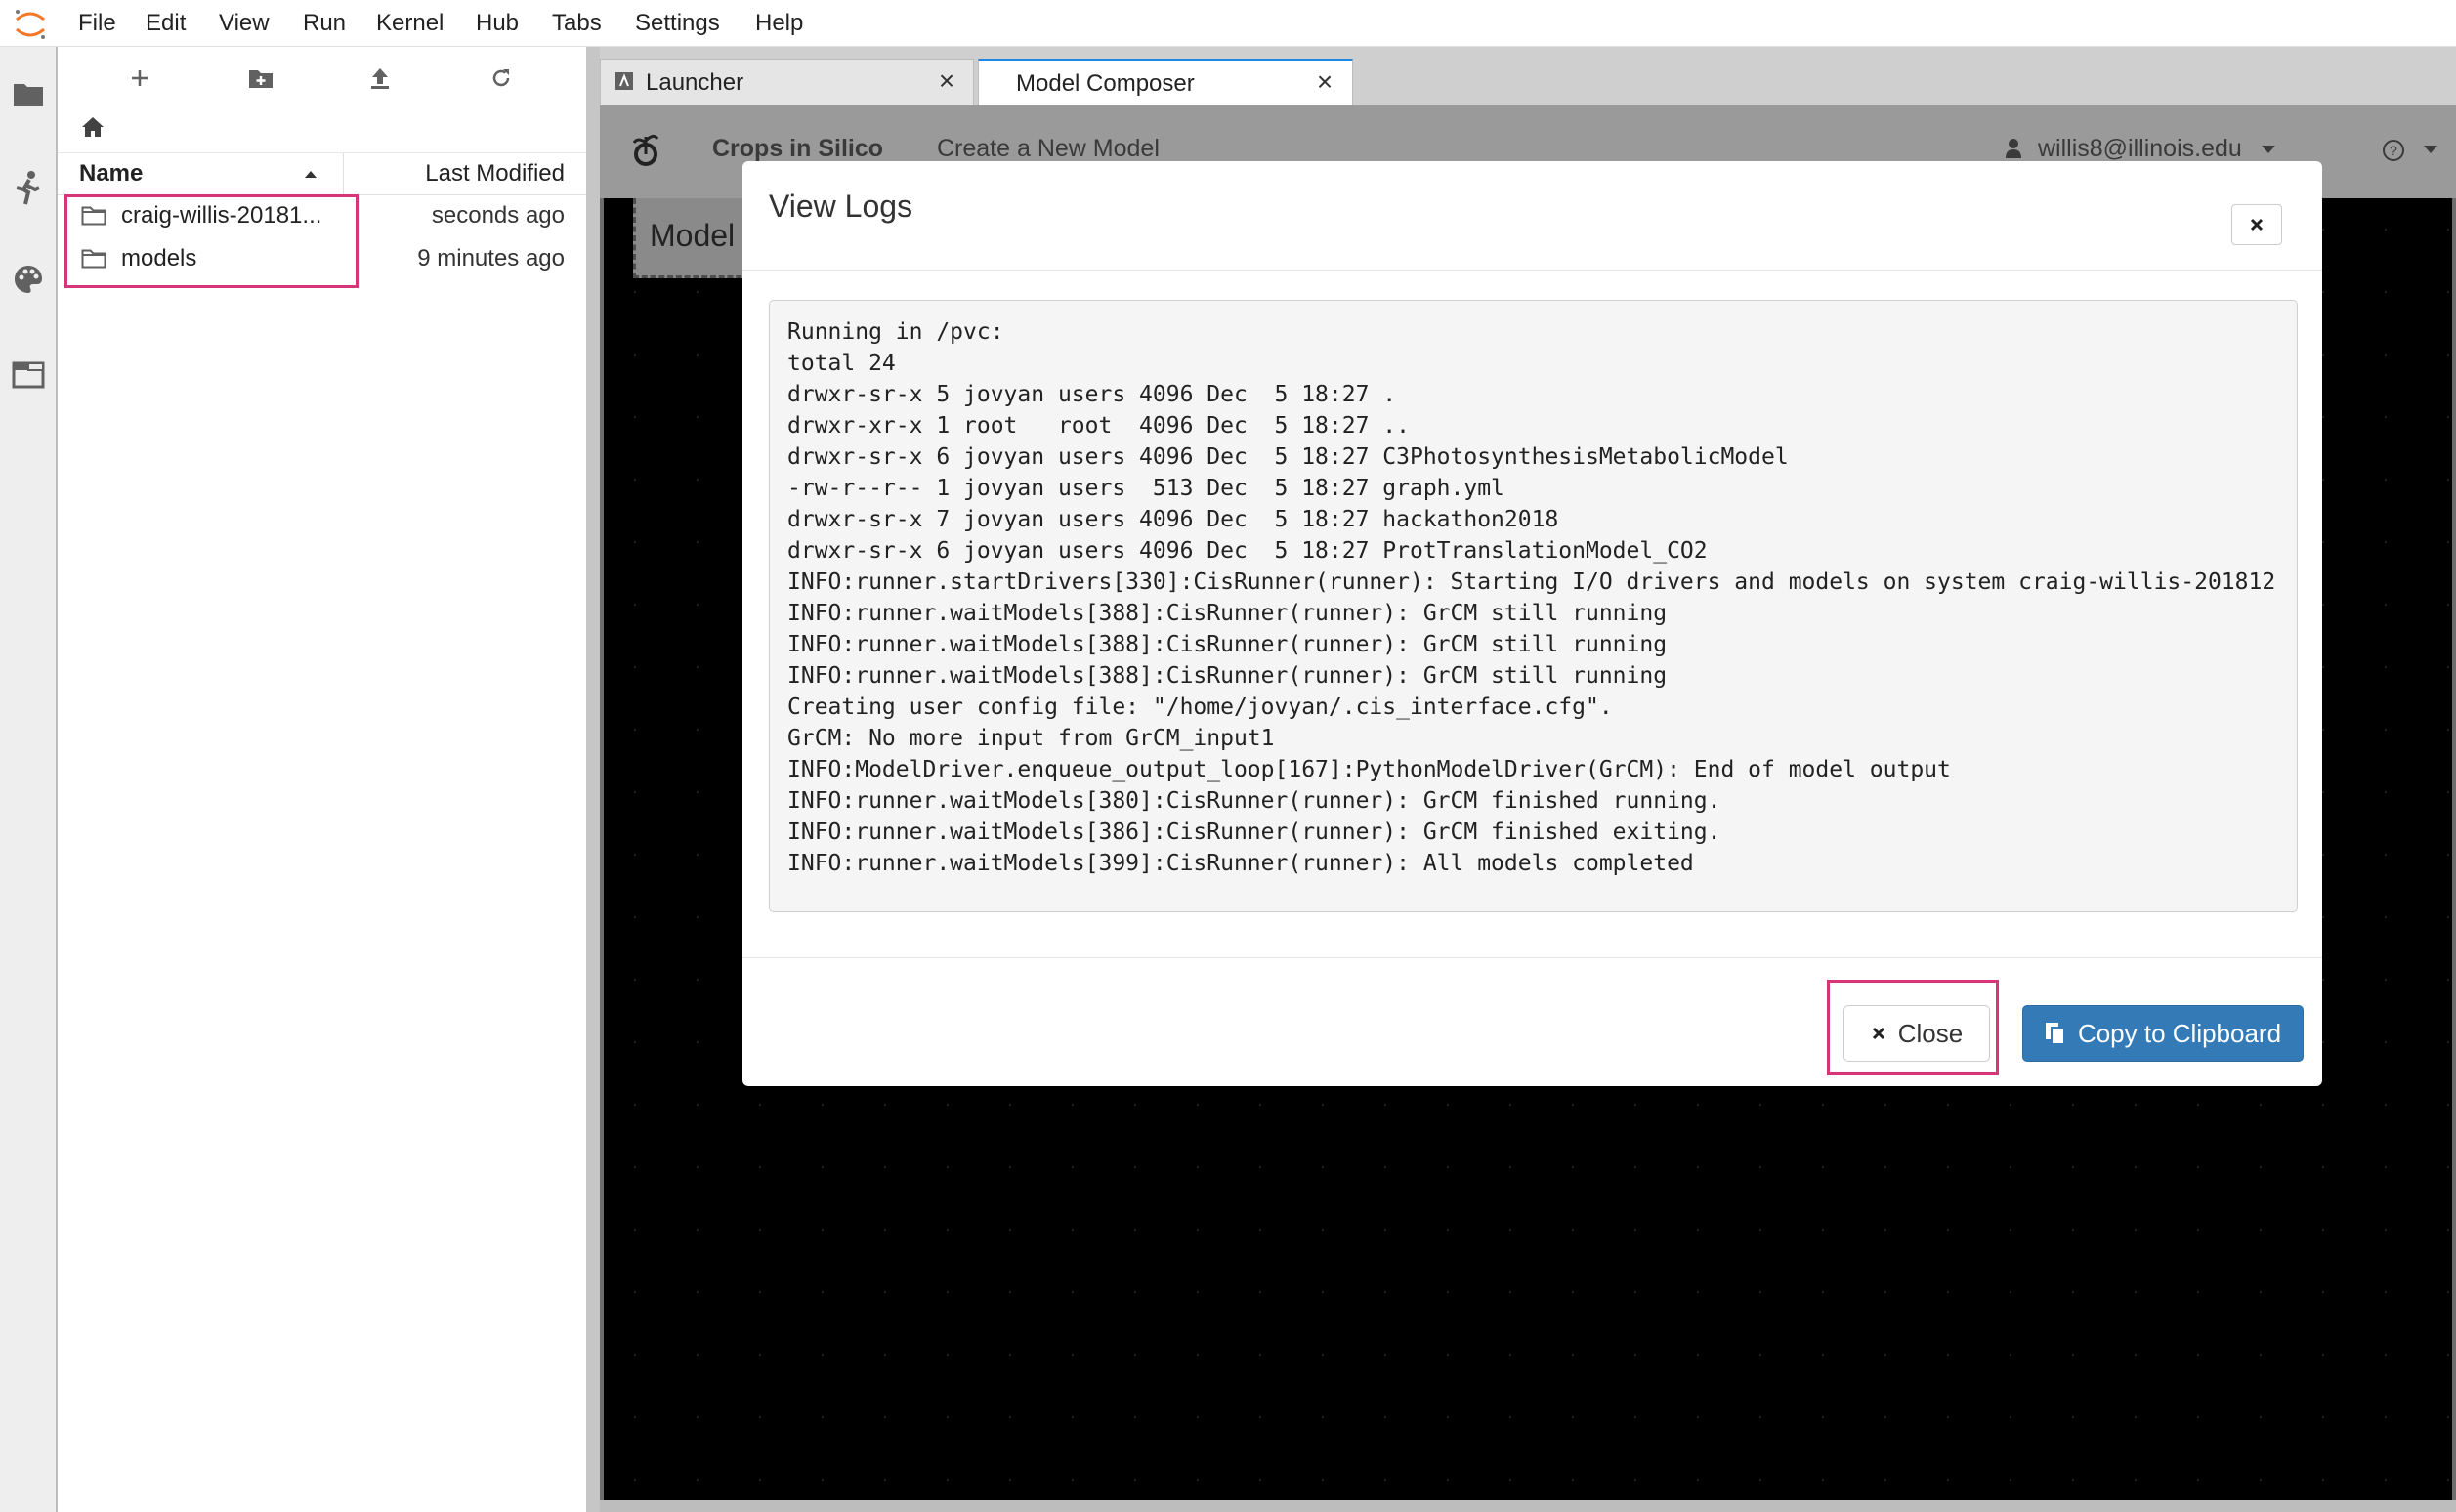 This screenshot has height=1512, width=2456. What do you see at coordinates (28, 93) in the screenshot?
I see `folder-tab-icon` at bounding box center [28, 93].